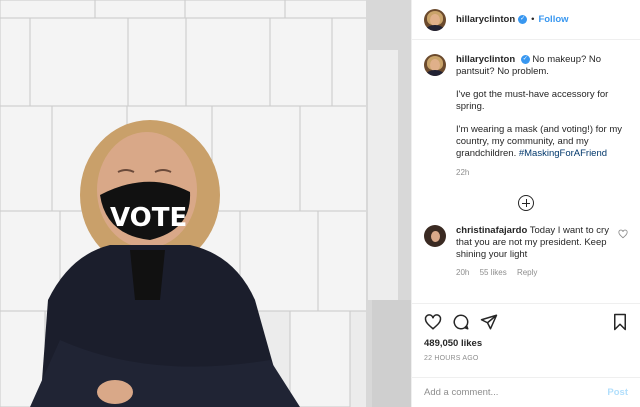 The height and width of the screenshot is (407, 640). I want to click on reply-button: Reply, so click(527, 272).